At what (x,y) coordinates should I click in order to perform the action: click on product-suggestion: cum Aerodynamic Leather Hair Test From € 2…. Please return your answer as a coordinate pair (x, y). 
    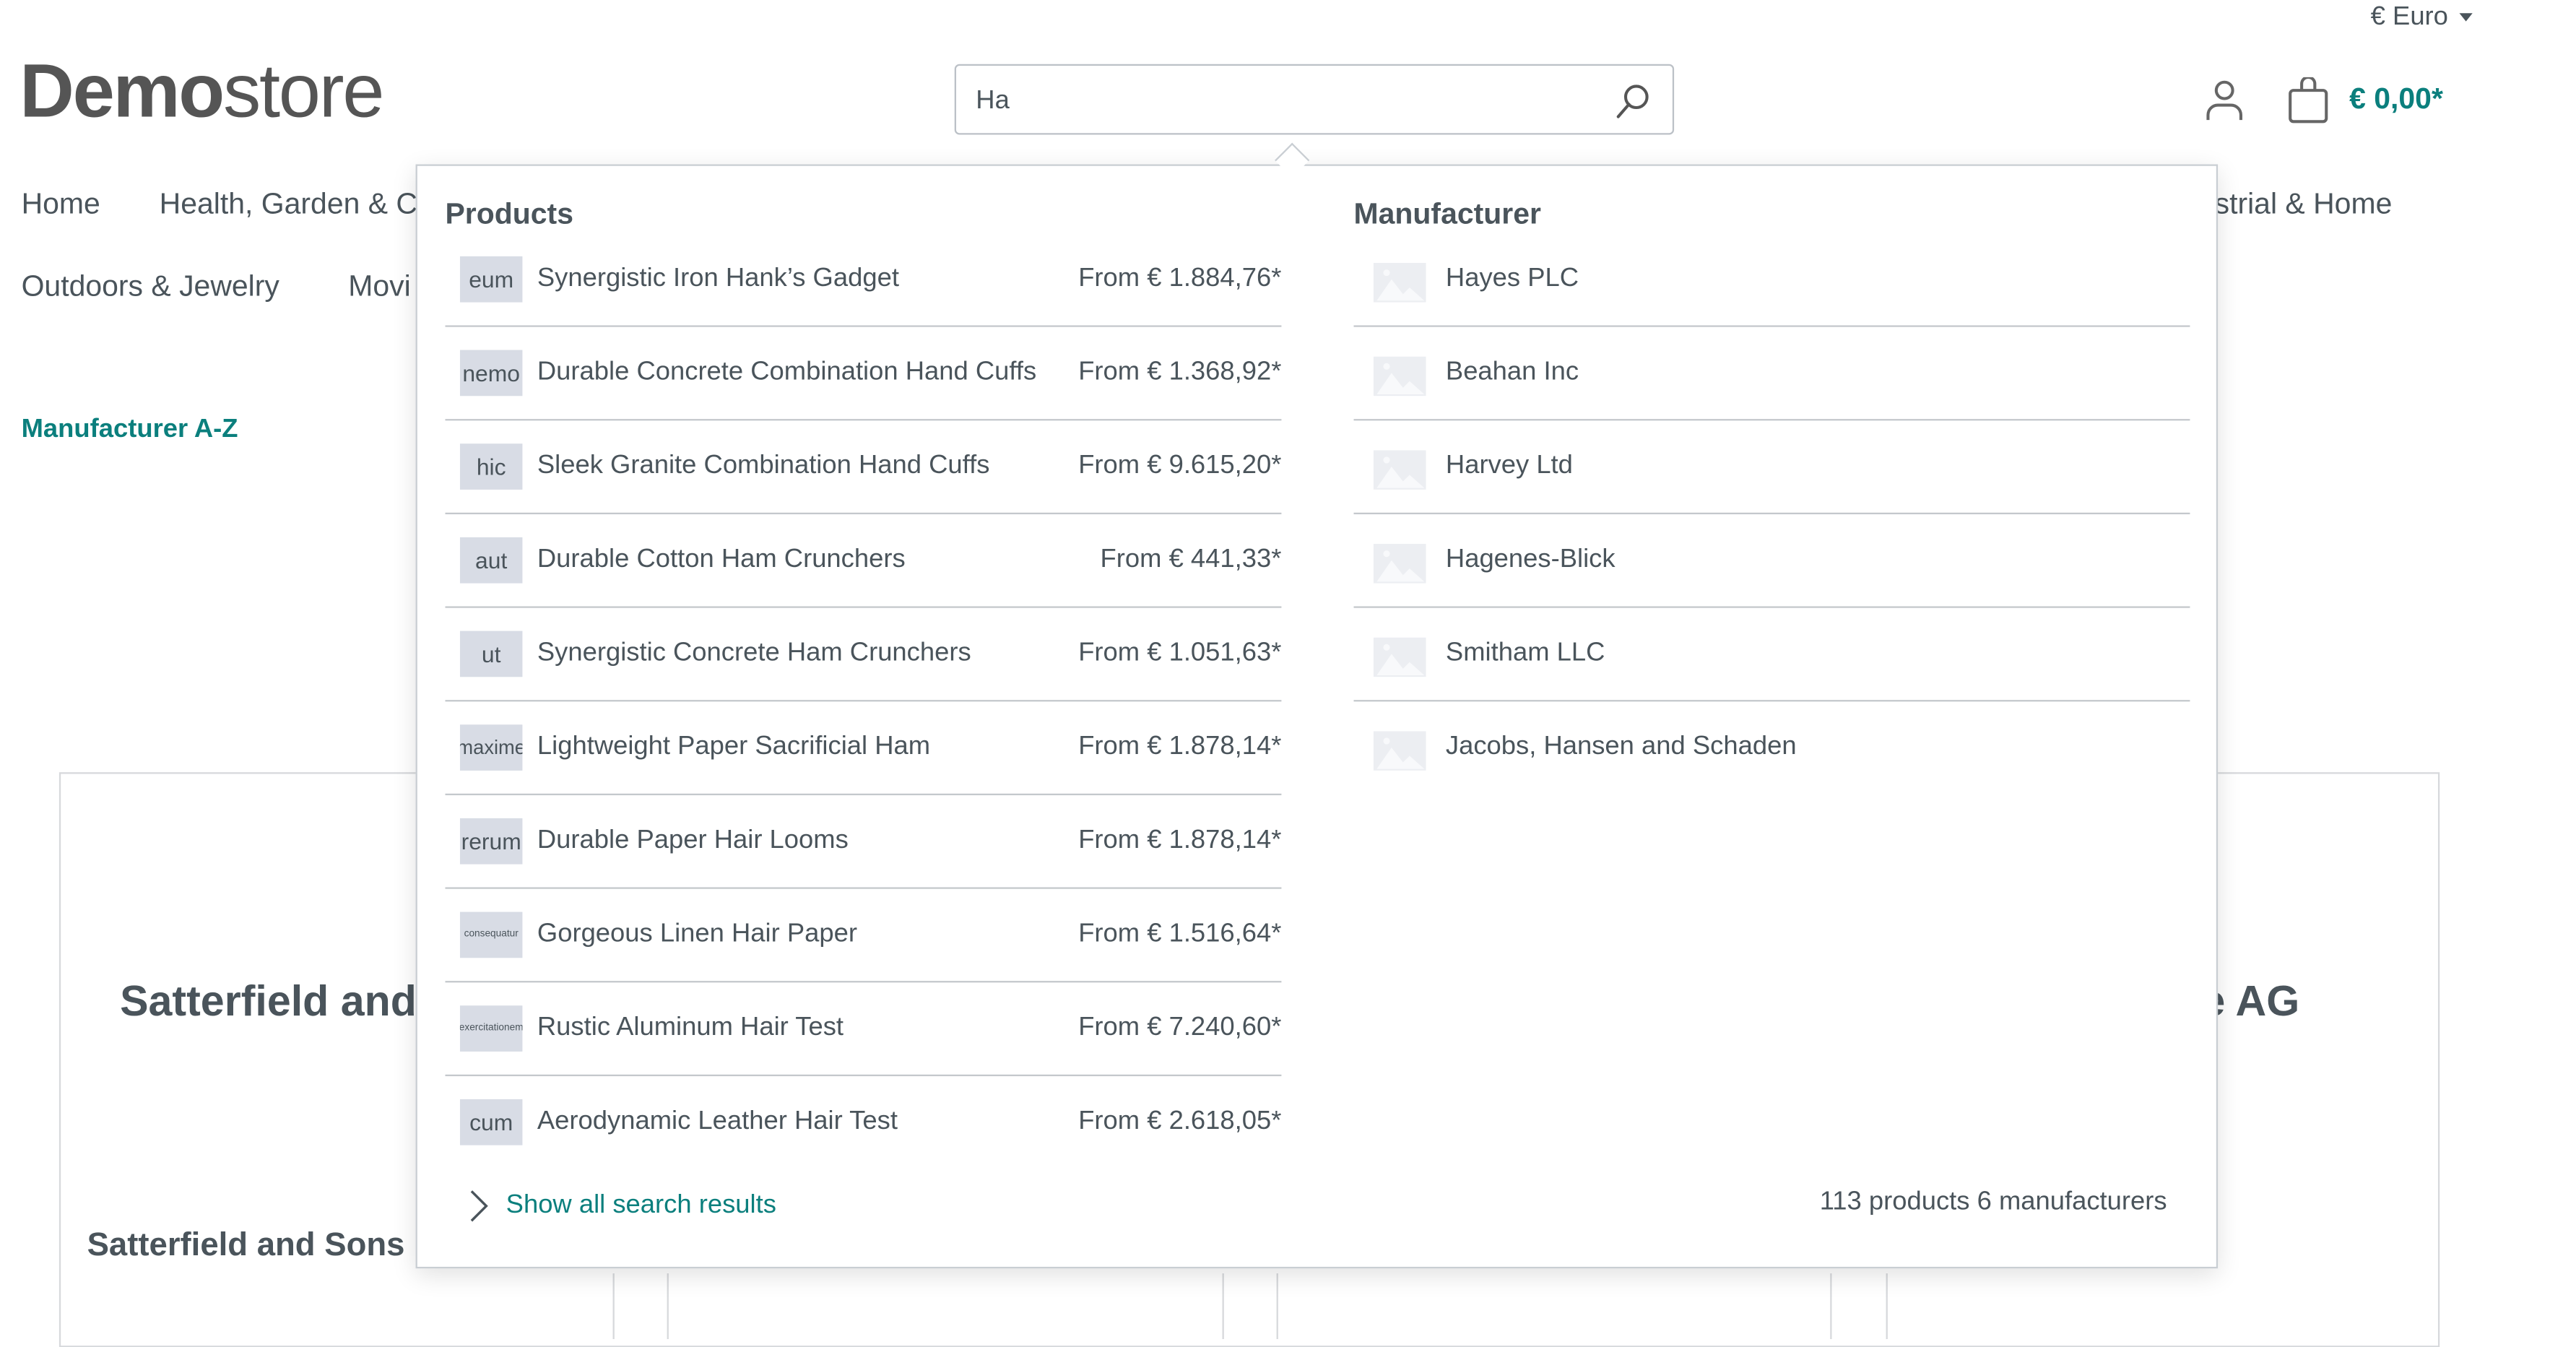
    Looking at the image, I should click on (863, 1123).